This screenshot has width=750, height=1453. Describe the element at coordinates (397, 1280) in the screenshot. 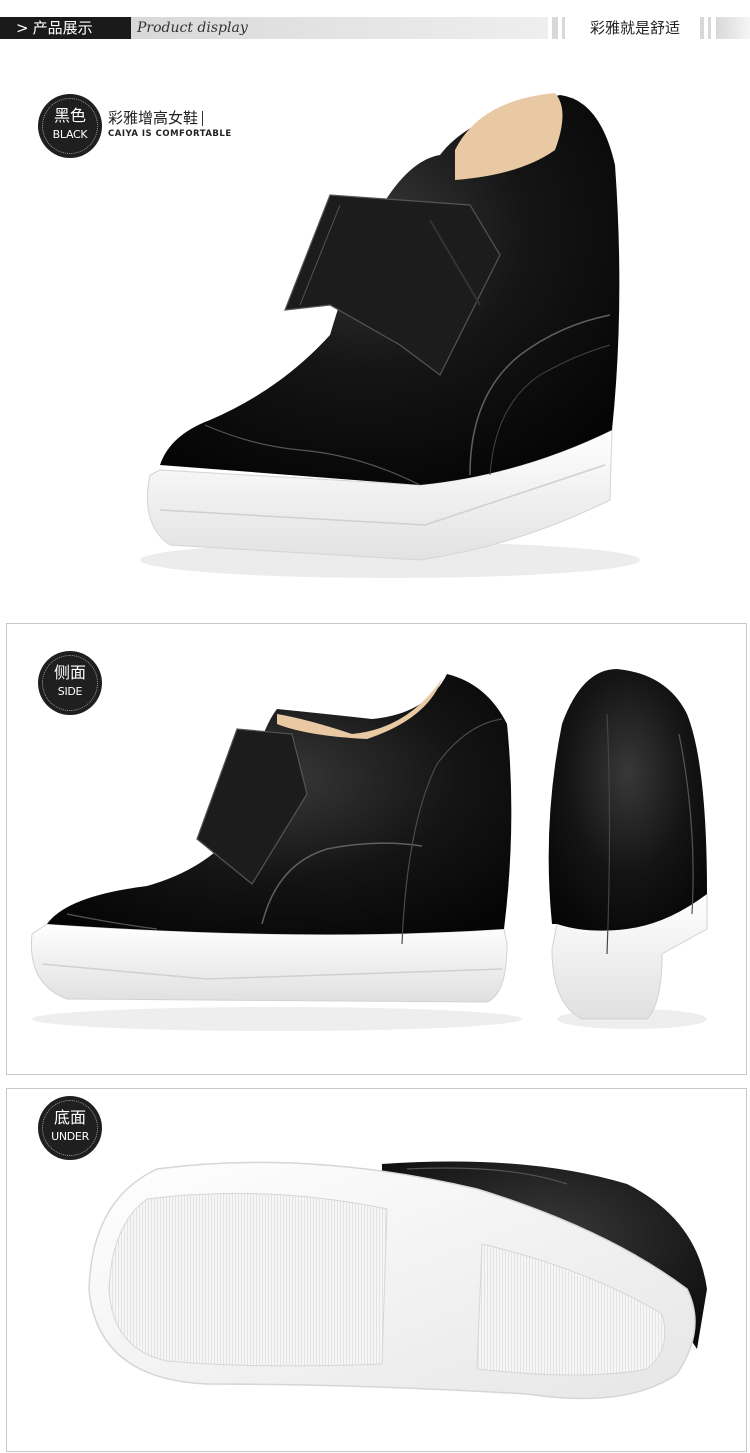

I see `shoe-sole-image` at that location.